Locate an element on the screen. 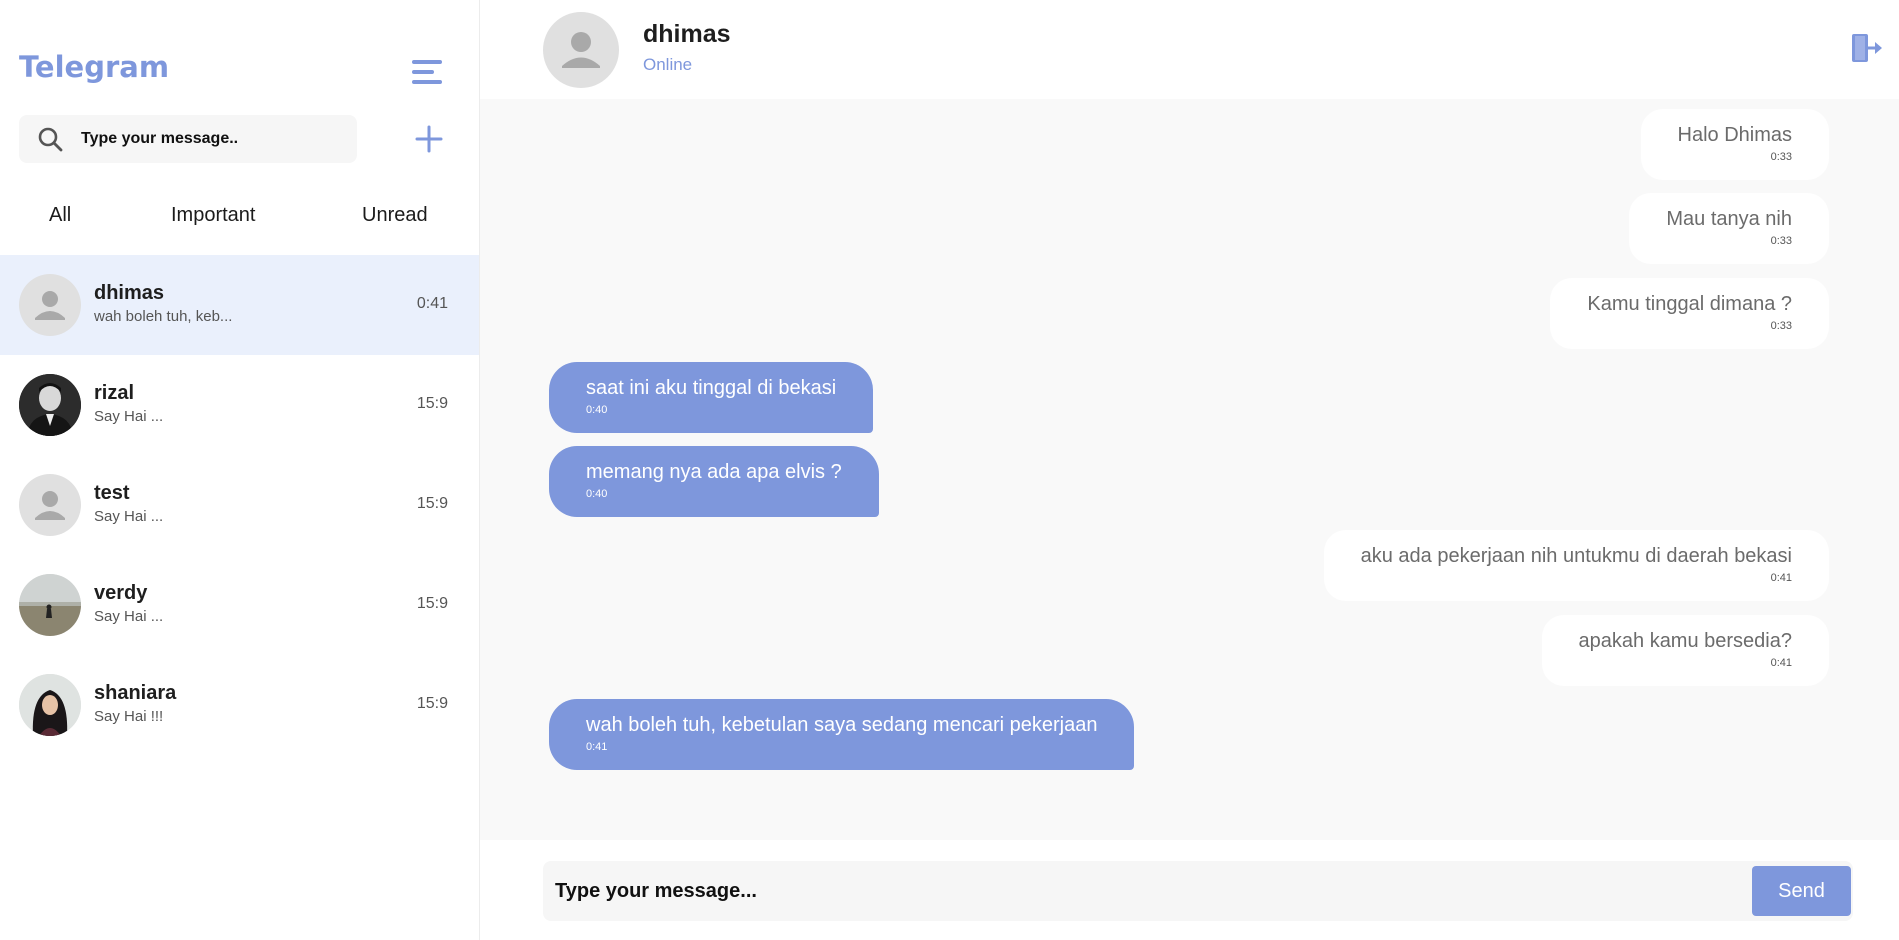 The height and width of the screenshot is (940, 1899). message-text: saat ini aku tinggal di bekasi is located at coordinates (711, 388).